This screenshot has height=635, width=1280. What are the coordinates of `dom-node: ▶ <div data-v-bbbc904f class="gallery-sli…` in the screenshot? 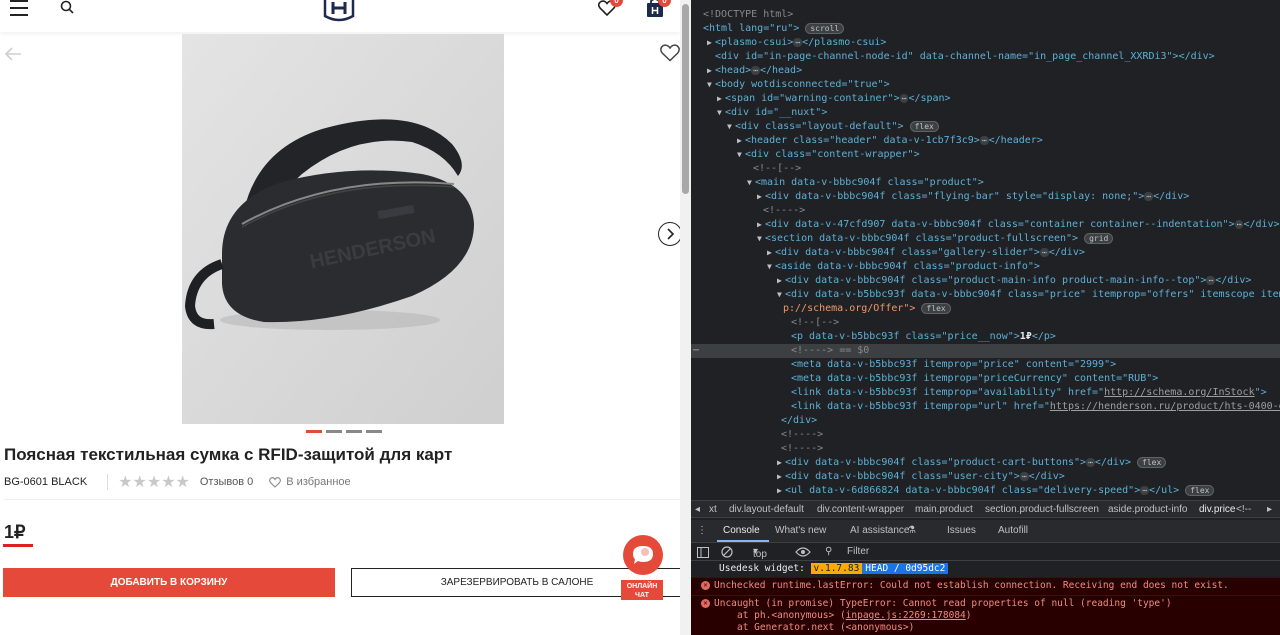 It's located at (985, 253).